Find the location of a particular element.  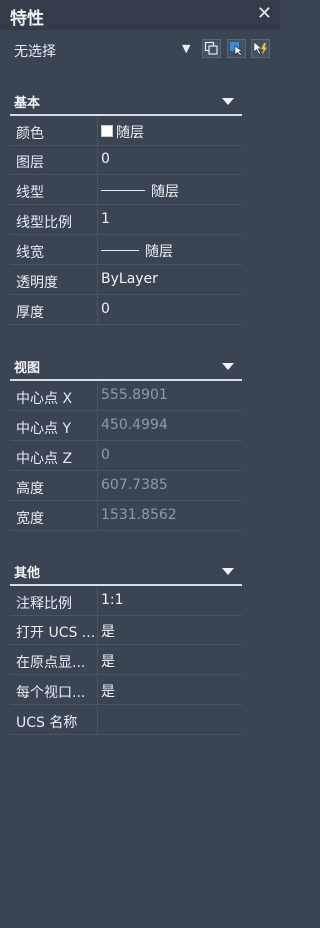

property-row-width: 宽度 1531.8562 is located at coordinates (126, 516).